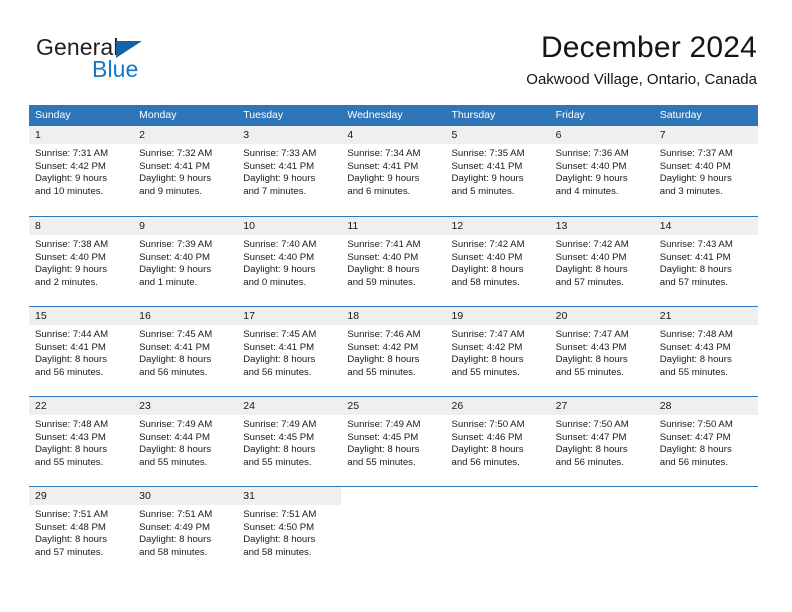 The width and height of the screenshot is (792, 612). I want to click on sunrise-text: Sunrise: 7:47 AM, so click(488, 334).